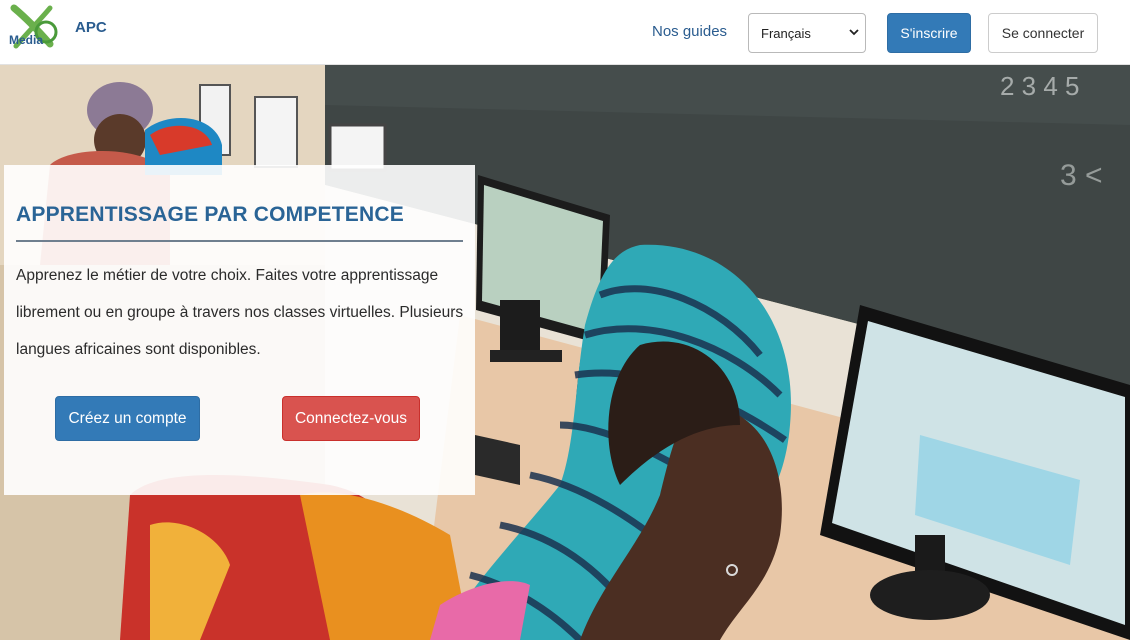 This screenshot has height=640, width=1130. What do you see at coordinates (854, 32) in the screenshot?
I see `chevron-down-icon` at bounding box center [854, 32].